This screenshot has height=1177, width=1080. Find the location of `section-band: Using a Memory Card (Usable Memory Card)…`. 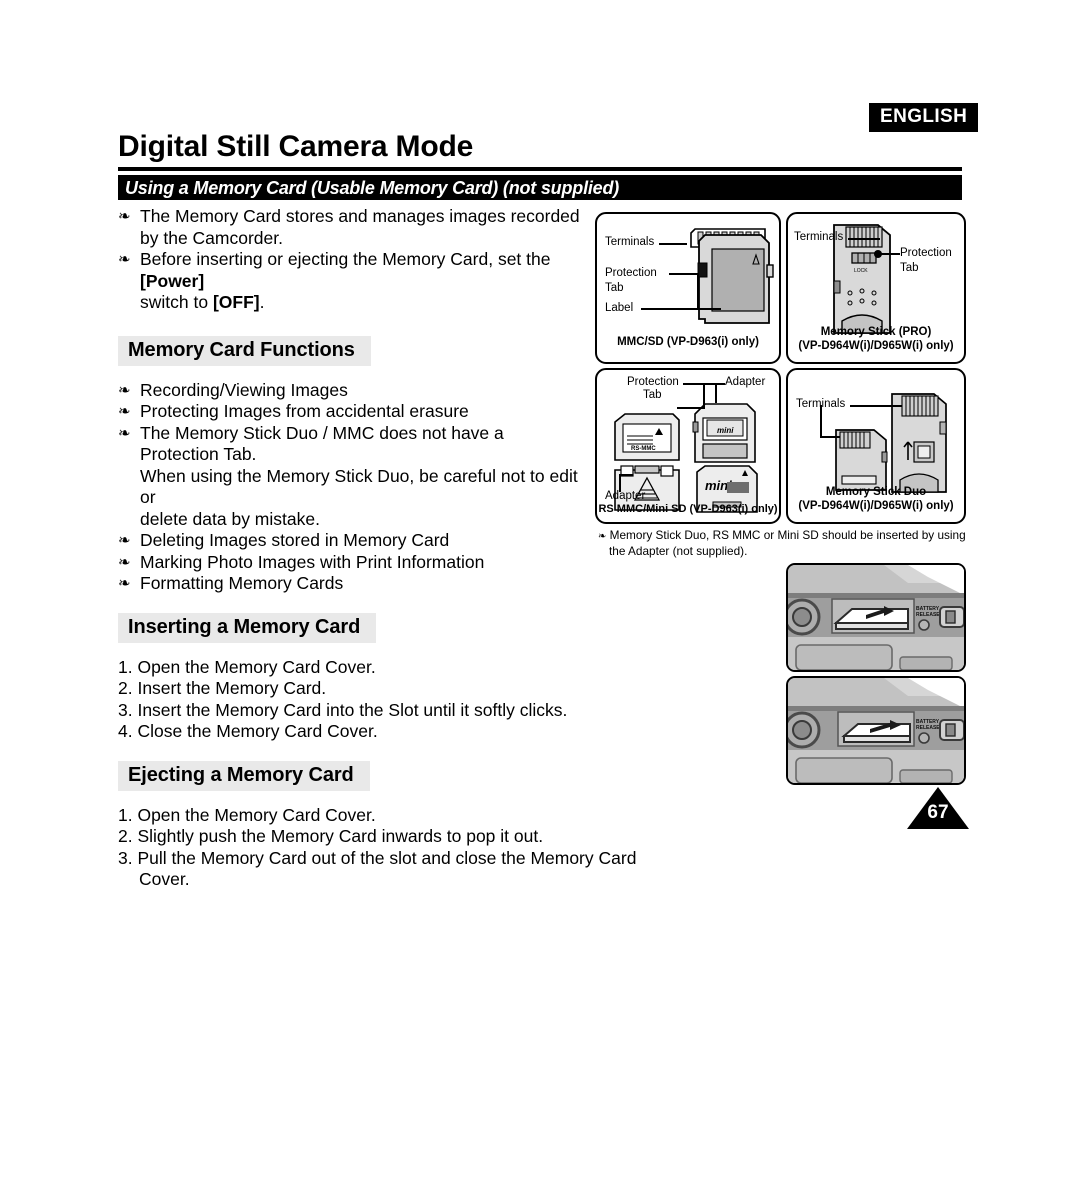

section-band: Using a Memory Card (Usable Memory Card)… is located at coordinates (540, 187).